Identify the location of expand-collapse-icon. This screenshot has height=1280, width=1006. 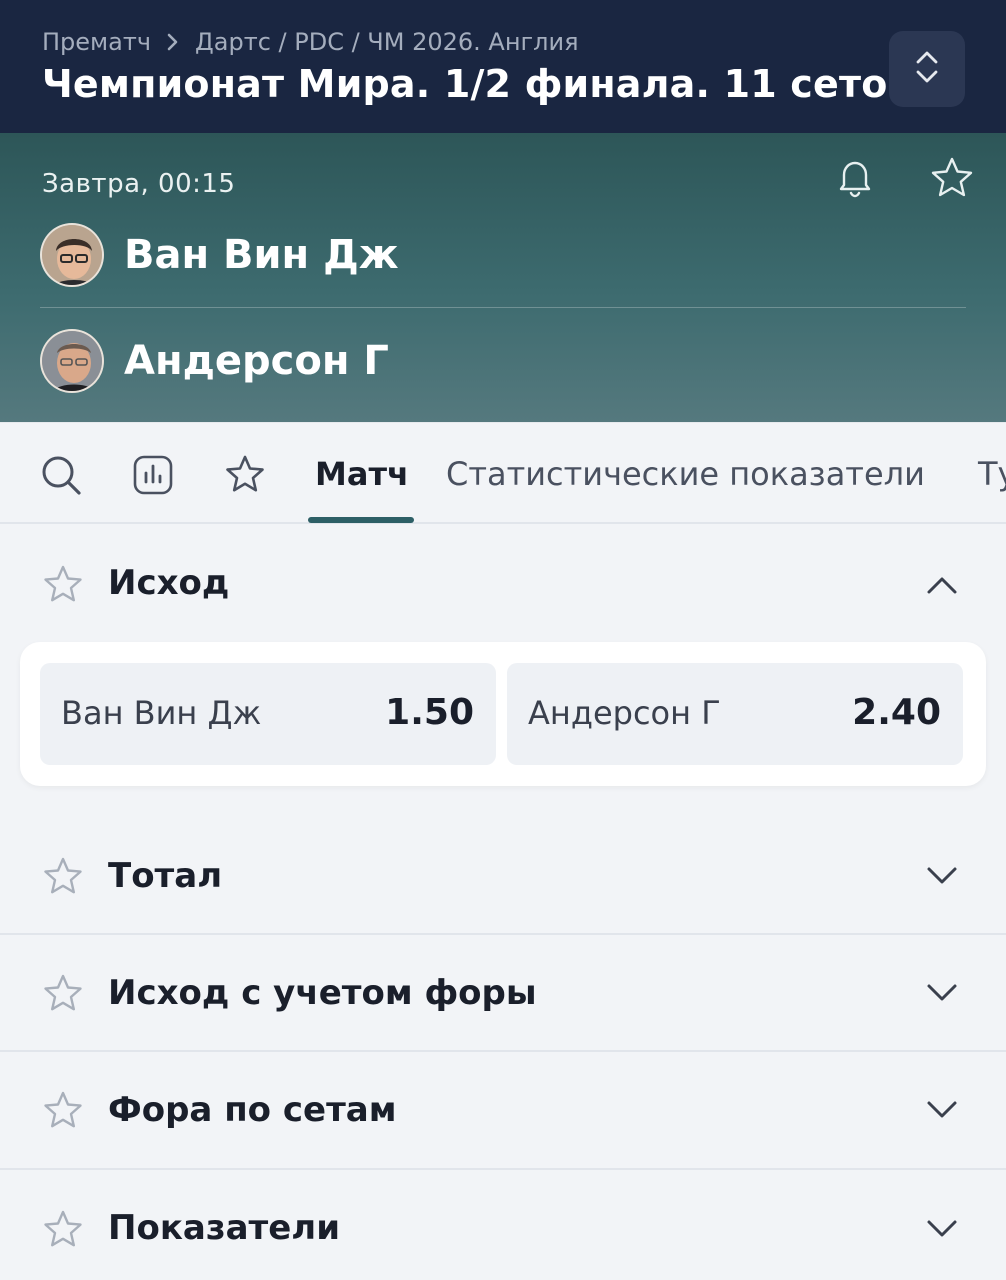
(927, 69).